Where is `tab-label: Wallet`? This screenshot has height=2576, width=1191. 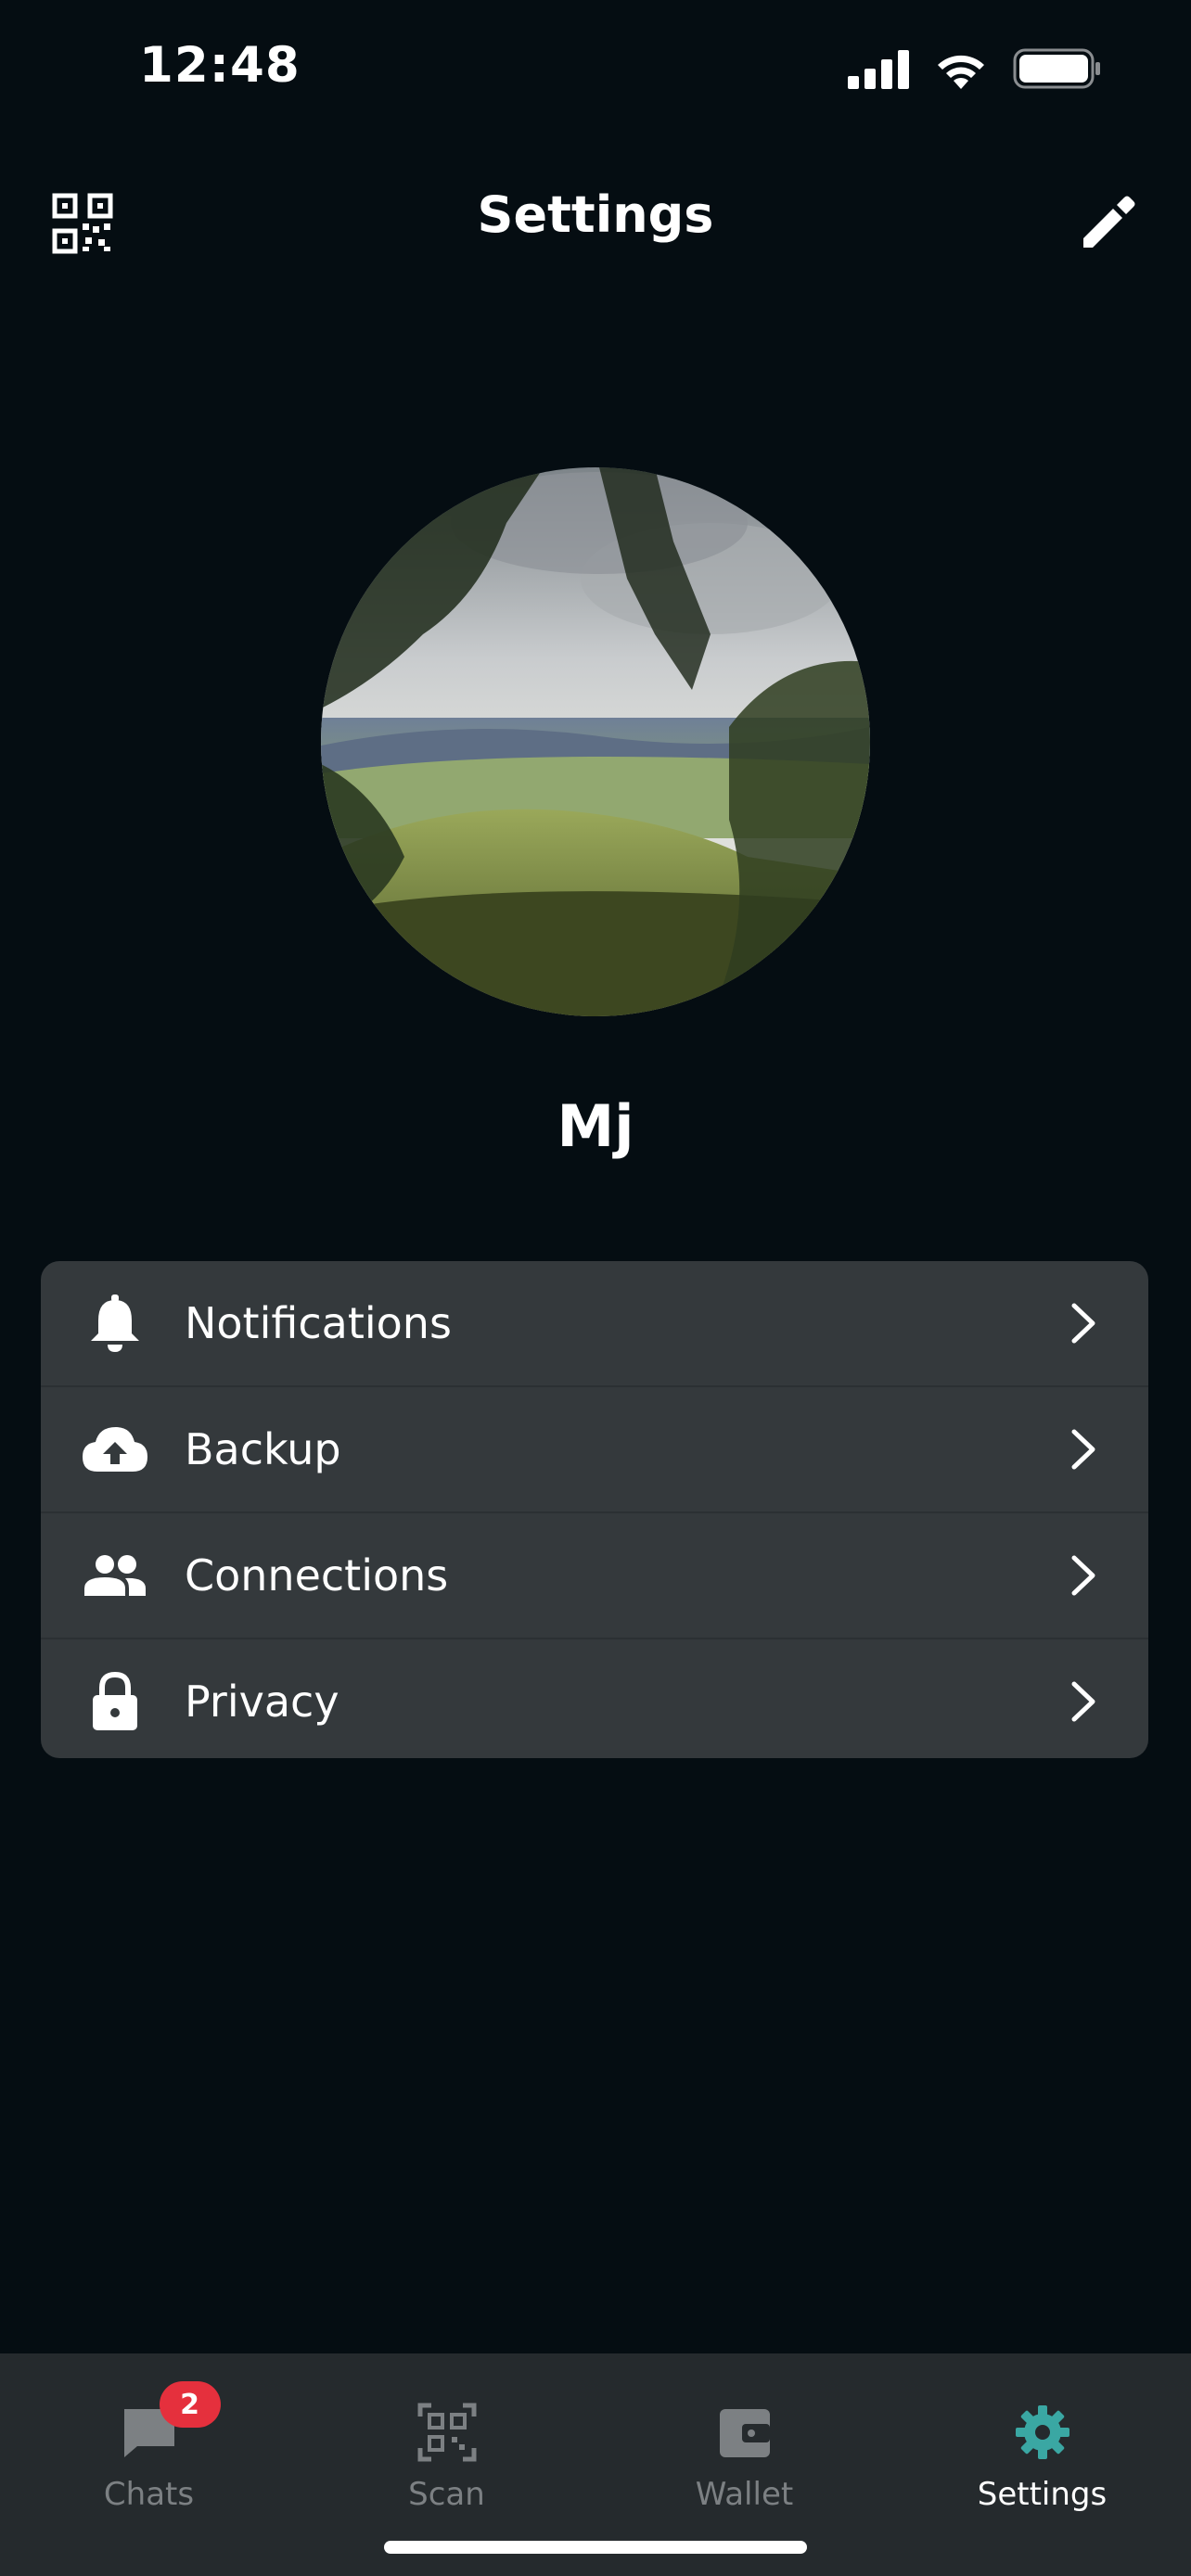
tab-label: Wallet is located at coordinates (744, 2494).